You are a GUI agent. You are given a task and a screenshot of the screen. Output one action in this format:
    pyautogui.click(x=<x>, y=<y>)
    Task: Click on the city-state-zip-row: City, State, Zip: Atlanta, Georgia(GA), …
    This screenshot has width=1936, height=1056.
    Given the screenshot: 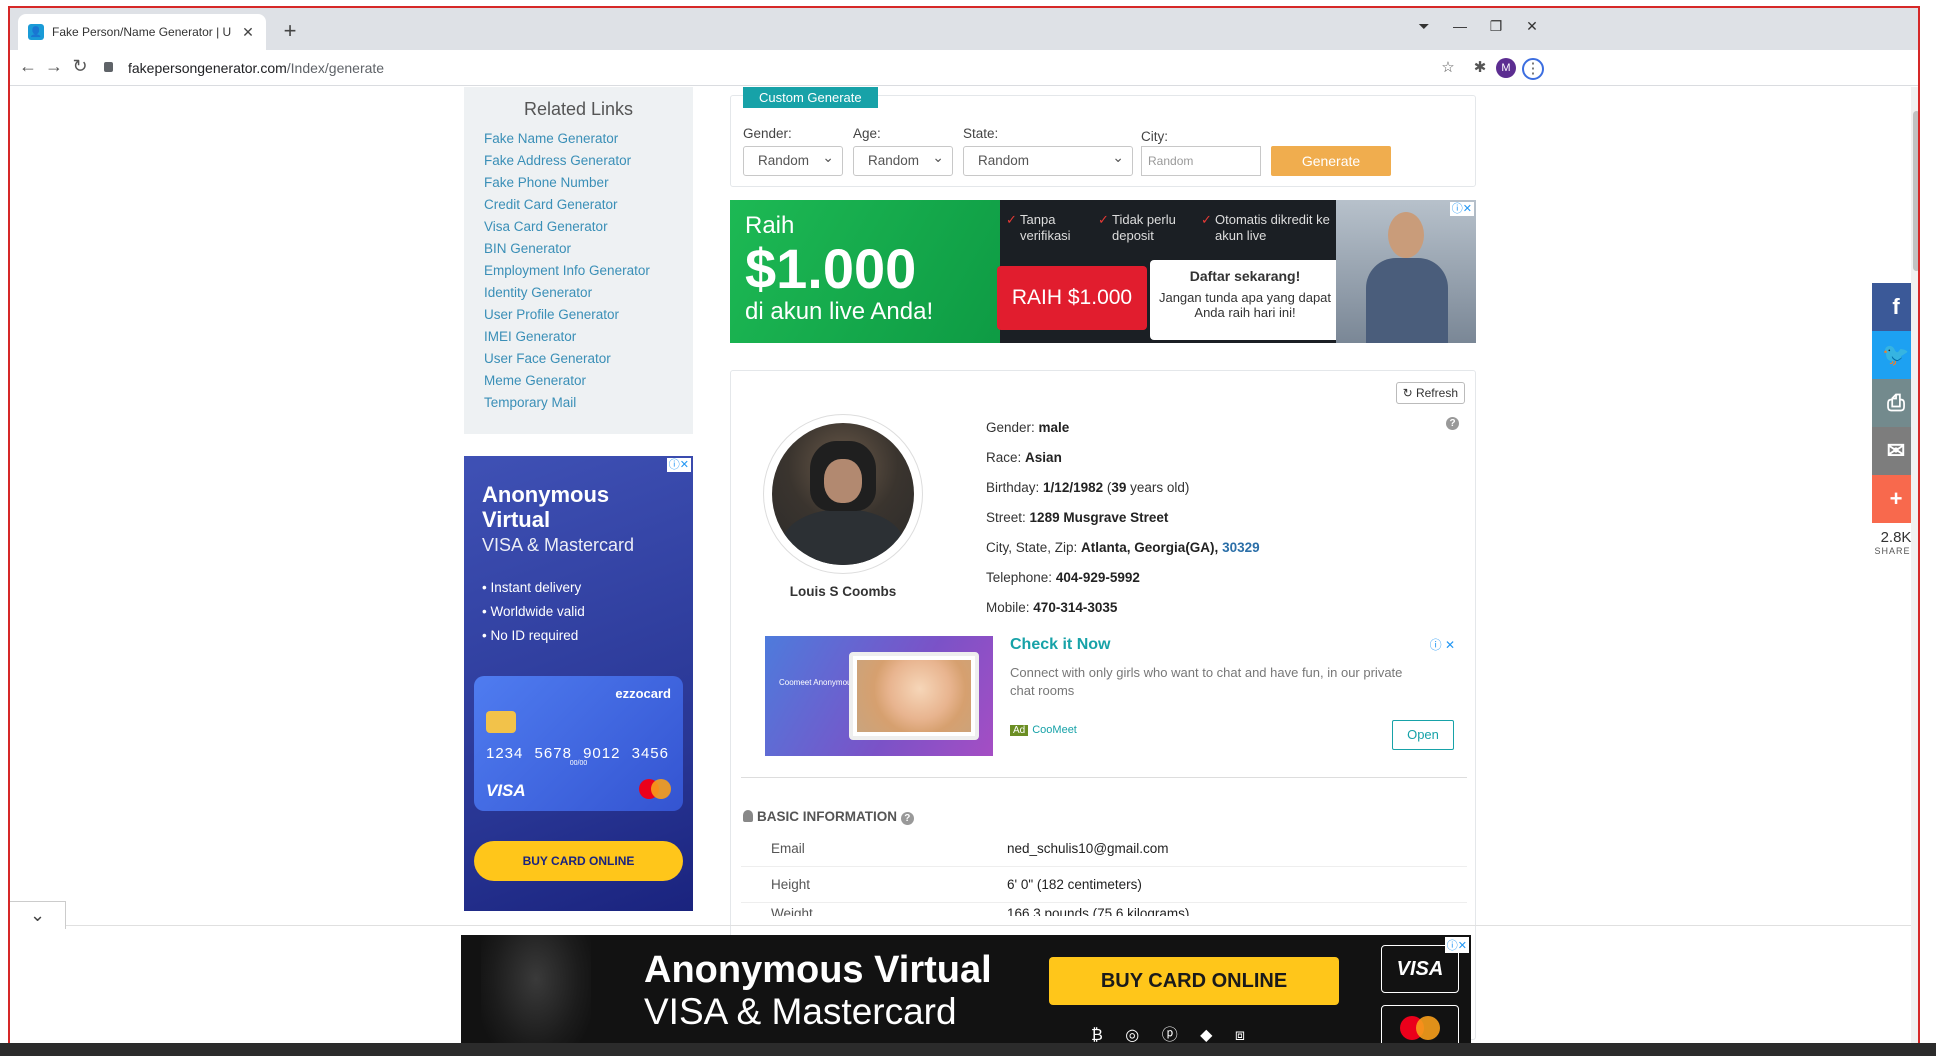 What is the action you would take?
    pyautogui.click(x=1123, y=547)
    